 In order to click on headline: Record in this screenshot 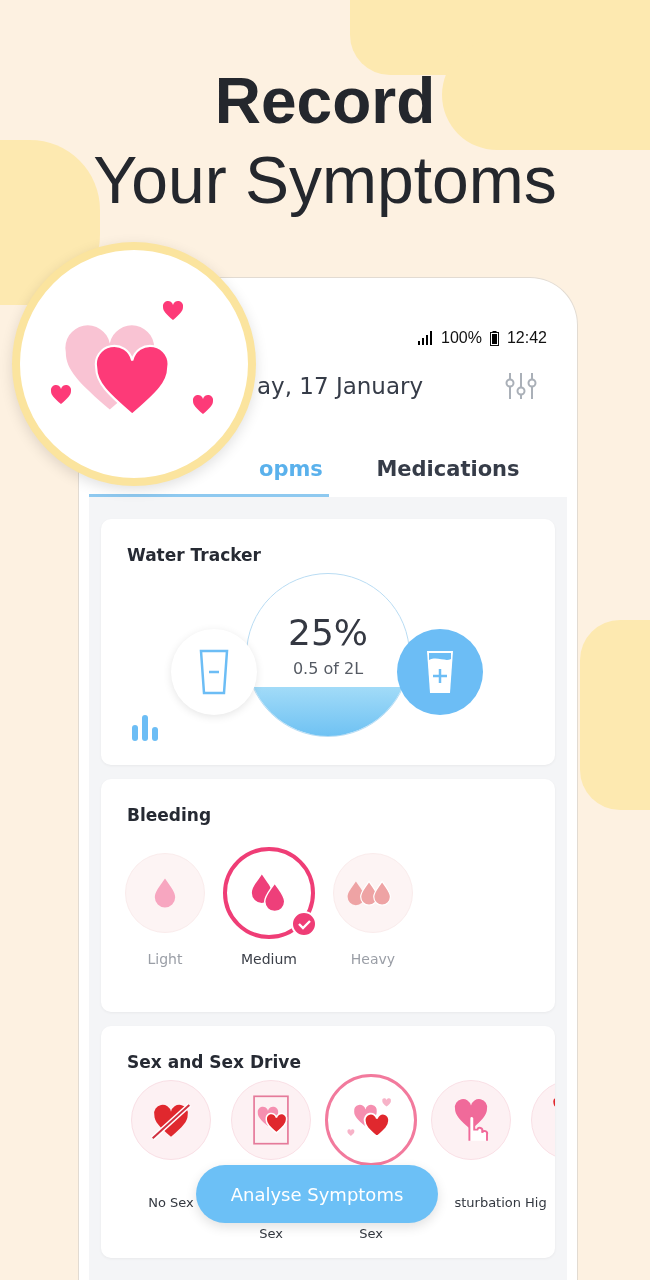, I will do `click(325, 101)`.